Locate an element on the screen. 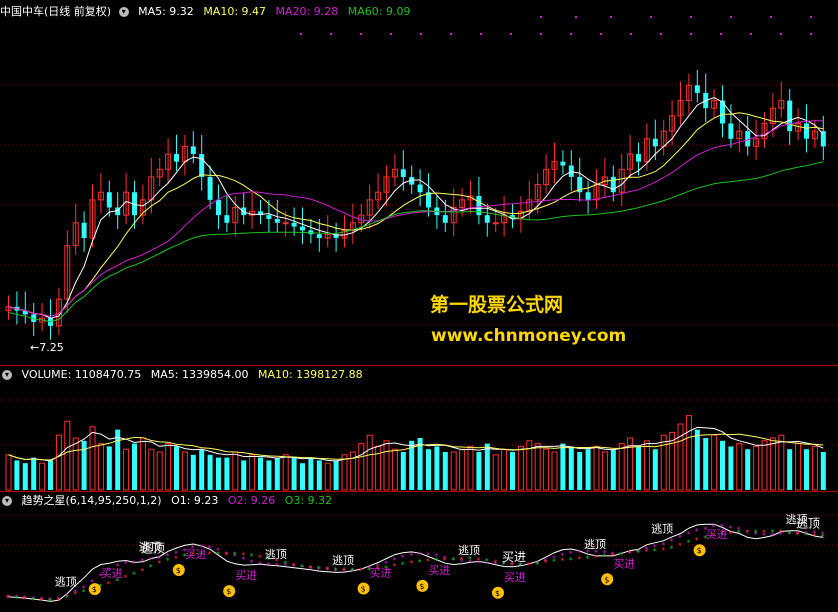 Image resolution: width=838 pixels, height=612 pixels. o3-label: O3: 9.32 is located at coordinates (308, 500).